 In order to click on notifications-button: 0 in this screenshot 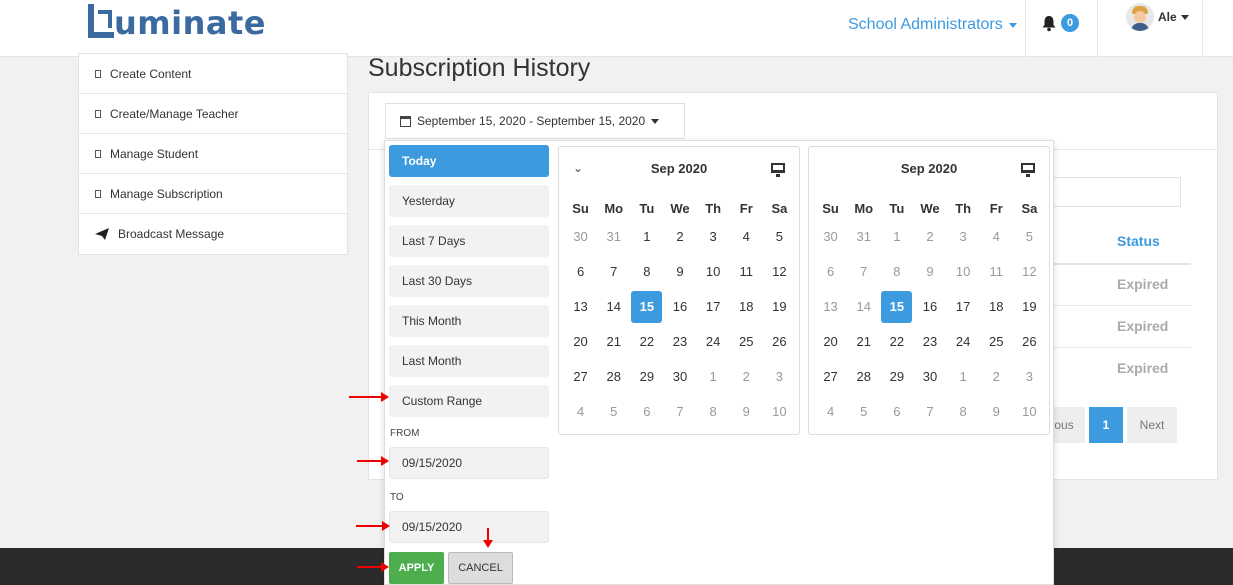, I will do `click(1059, 23)`.